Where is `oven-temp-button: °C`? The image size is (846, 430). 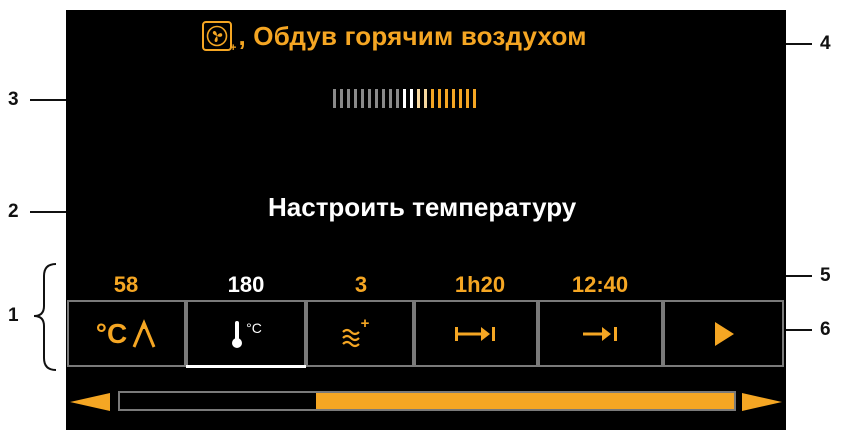
oven-temp-button: °C is located at coordinates (246, 333).